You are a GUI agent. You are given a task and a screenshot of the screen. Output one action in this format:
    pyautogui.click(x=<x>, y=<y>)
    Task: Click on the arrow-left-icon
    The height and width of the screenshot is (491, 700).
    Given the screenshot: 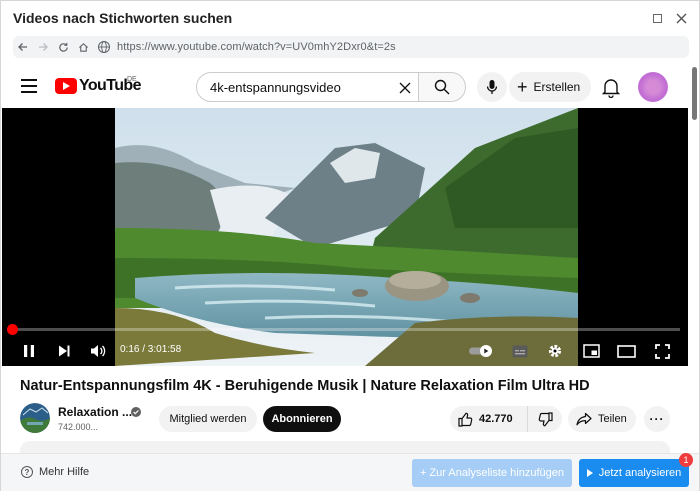 What is the action you would take?
    pyautogui.click(x=22, y=47)
    